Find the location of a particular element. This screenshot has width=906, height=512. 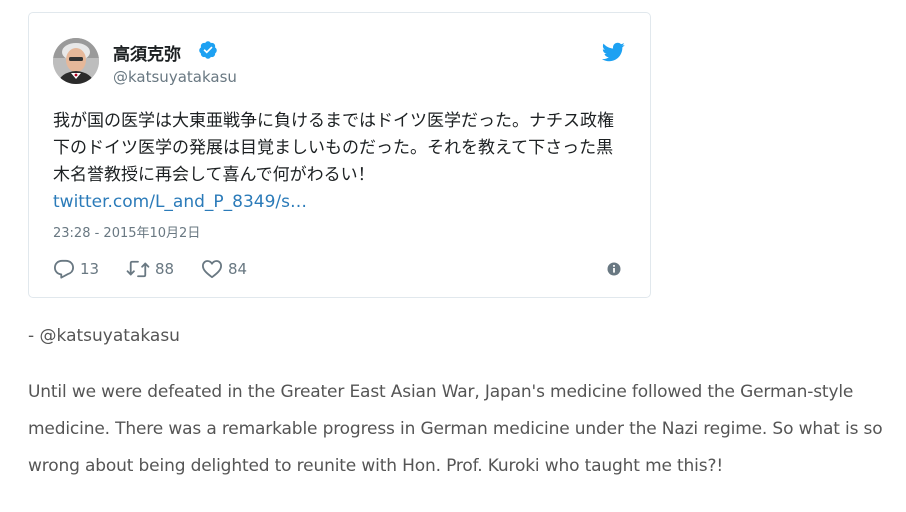

tweet-attribution: - @katsuyatakasu is located at coordinates (104, 336).